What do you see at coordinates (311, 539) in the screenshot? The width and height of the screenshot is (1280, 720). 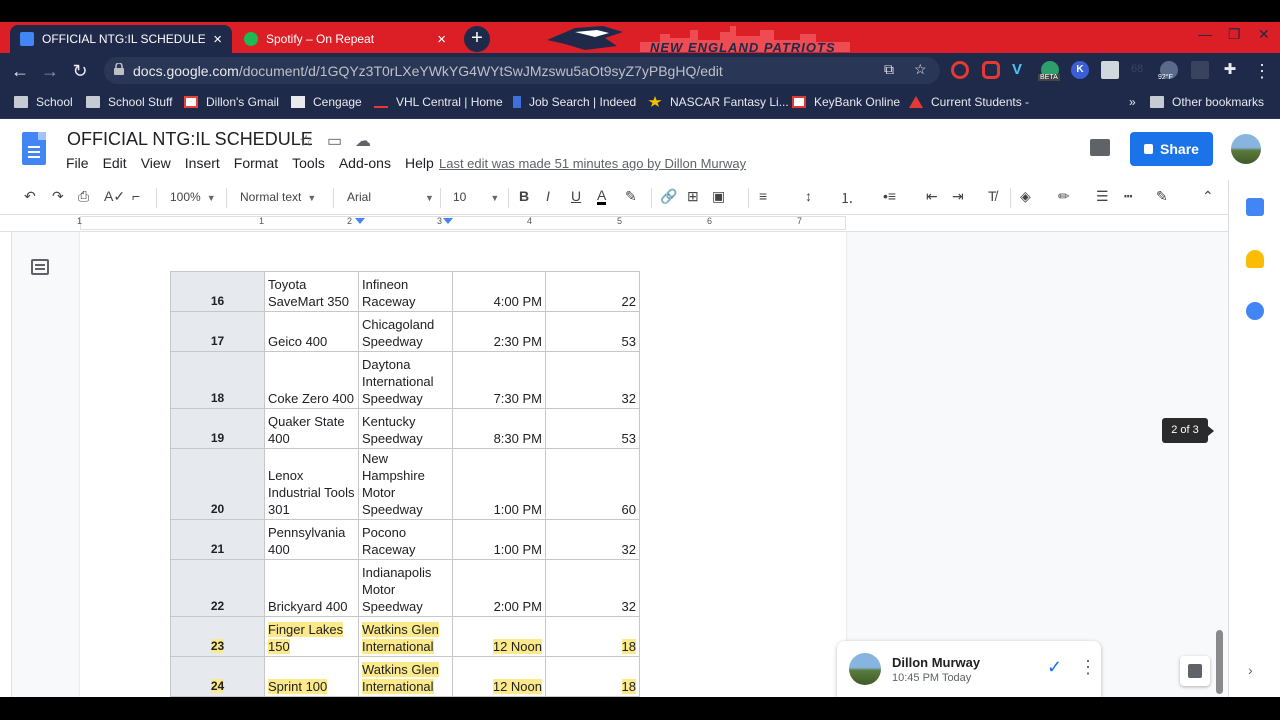 I see `race-name-cell: Pennsylvania 400` at bounding box center [311, 539].